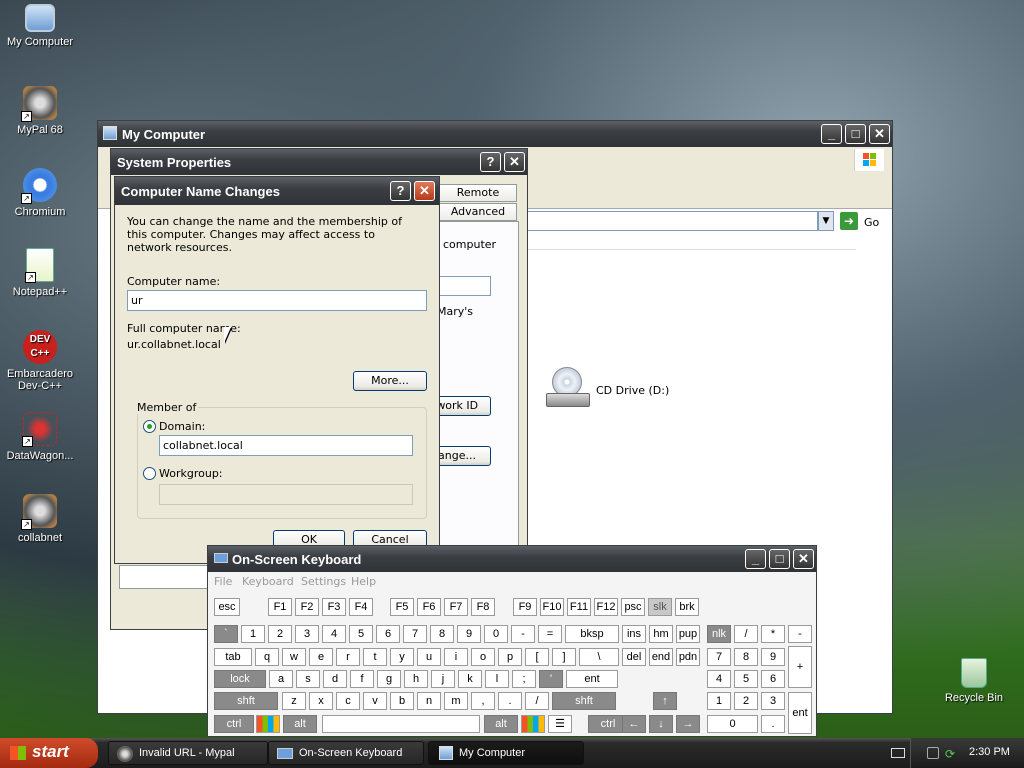 This screenshot has width=1024, height=768. What do you see at coordinates (599, 657) in the screenshot?
I see `osk-key: \` at bounding box center [599, 657].